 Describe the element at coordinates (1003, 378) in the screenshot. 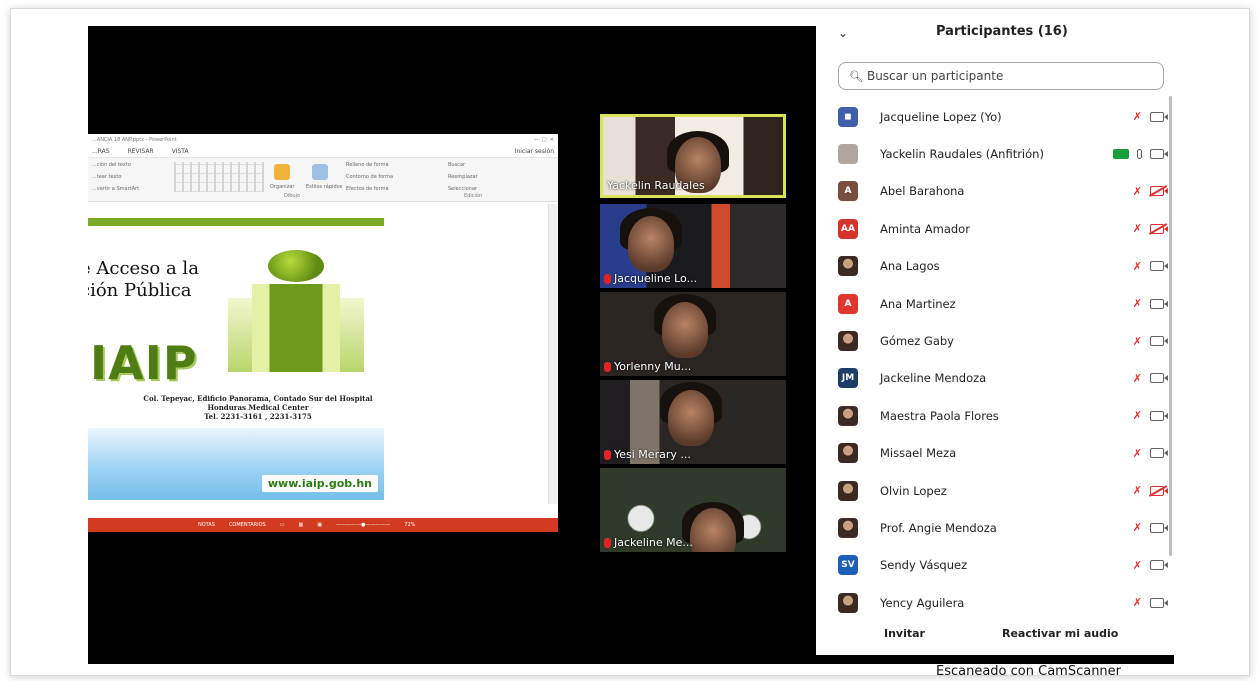

I see `participant-row: JM Jackeline Mendoza ✗` at that location.